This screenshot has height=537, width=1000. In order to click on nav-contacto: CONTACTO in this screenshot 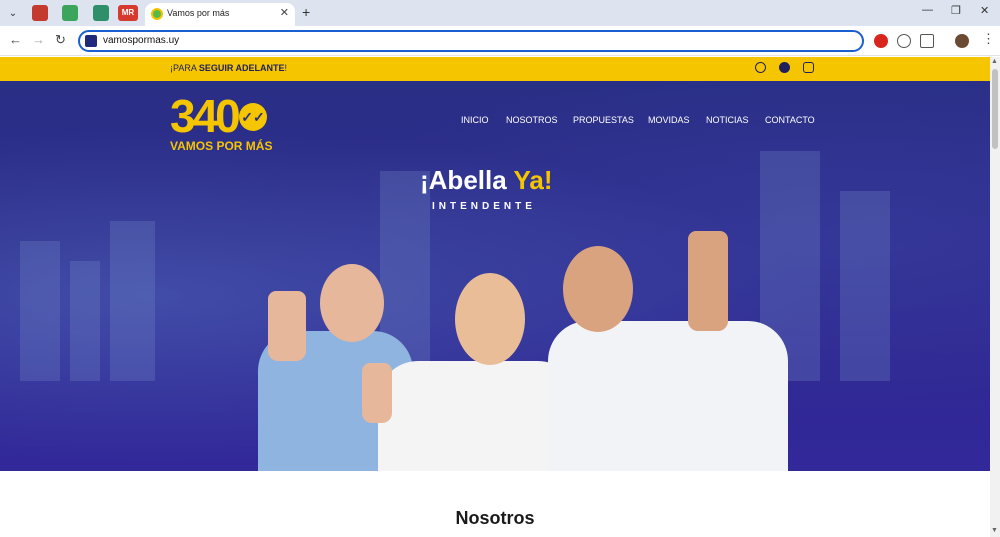, I will do `click(790, 120)`.